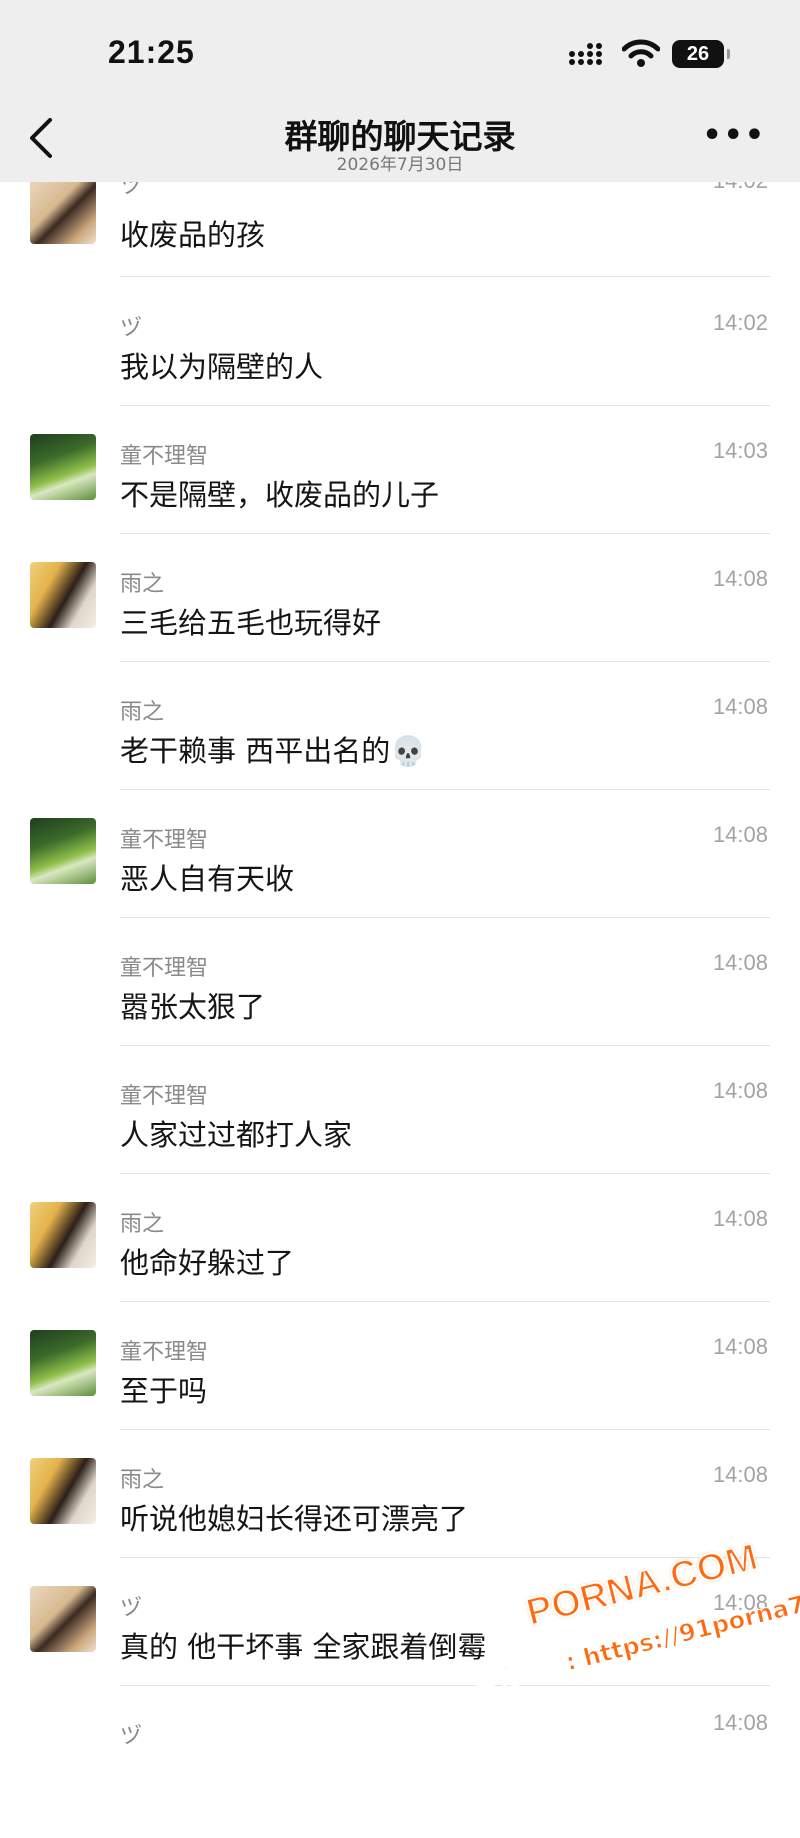 The height and width of the screenshot is (1838, 800). I want to click on message-text: 听说他媳妇长得还可漂亮了, so click(294, 1519).